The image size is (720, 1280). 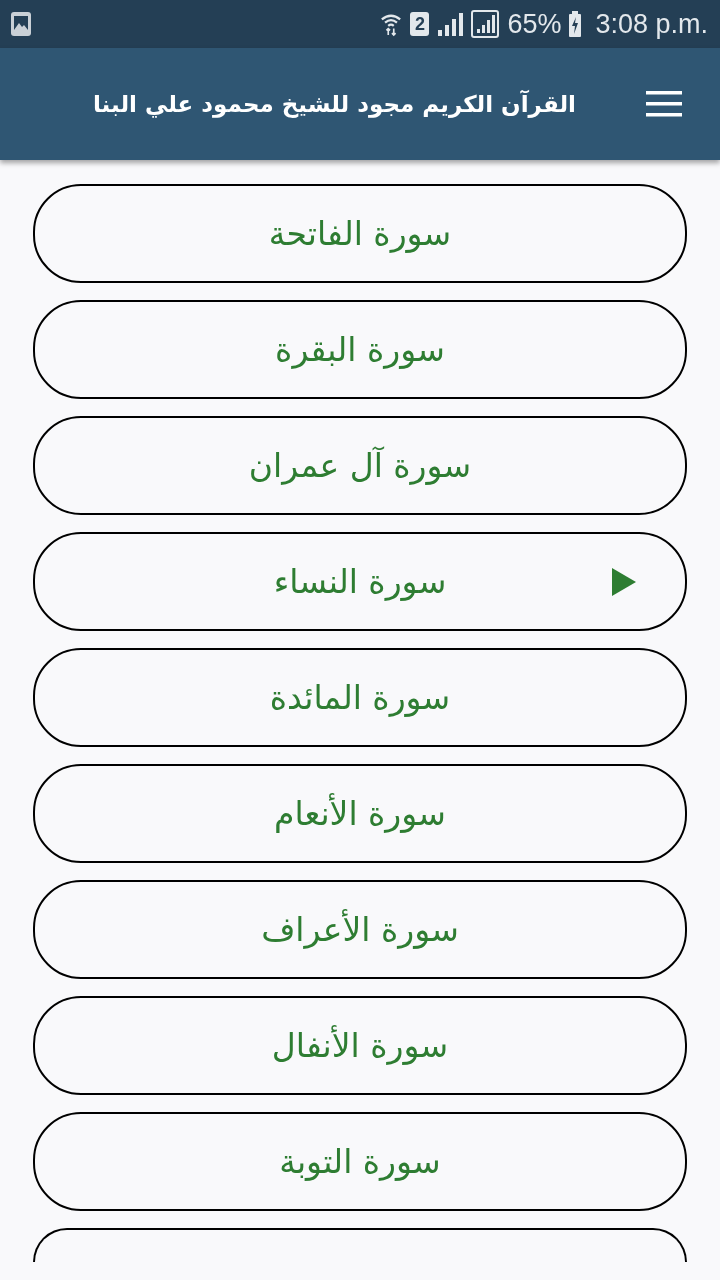 I want to click on menu-button, so click(x=664, y=104).